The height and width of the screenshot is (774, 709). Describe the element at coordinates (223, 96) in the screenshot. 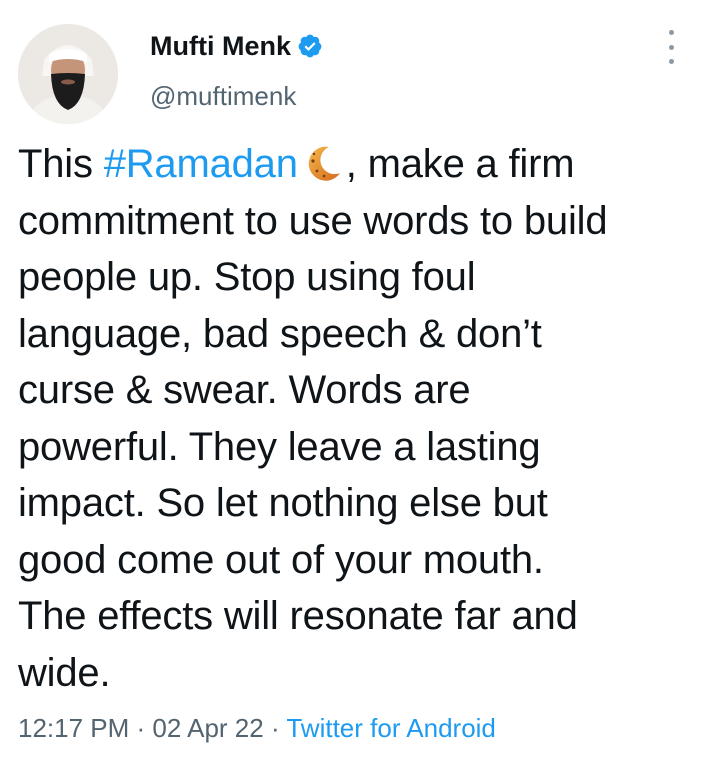

I see `author-handle: @muftimenk` at that location.